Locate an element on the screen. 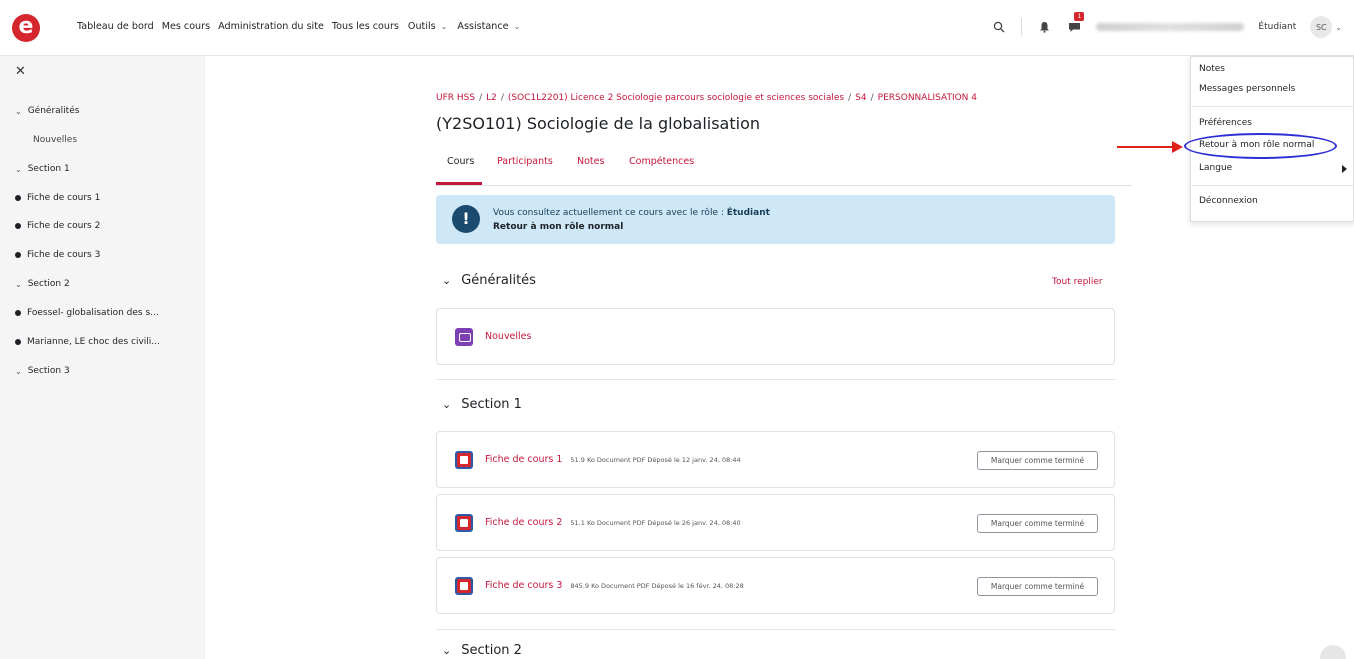  menu-item-notes: Notes is located at coordinates (1212, 69).